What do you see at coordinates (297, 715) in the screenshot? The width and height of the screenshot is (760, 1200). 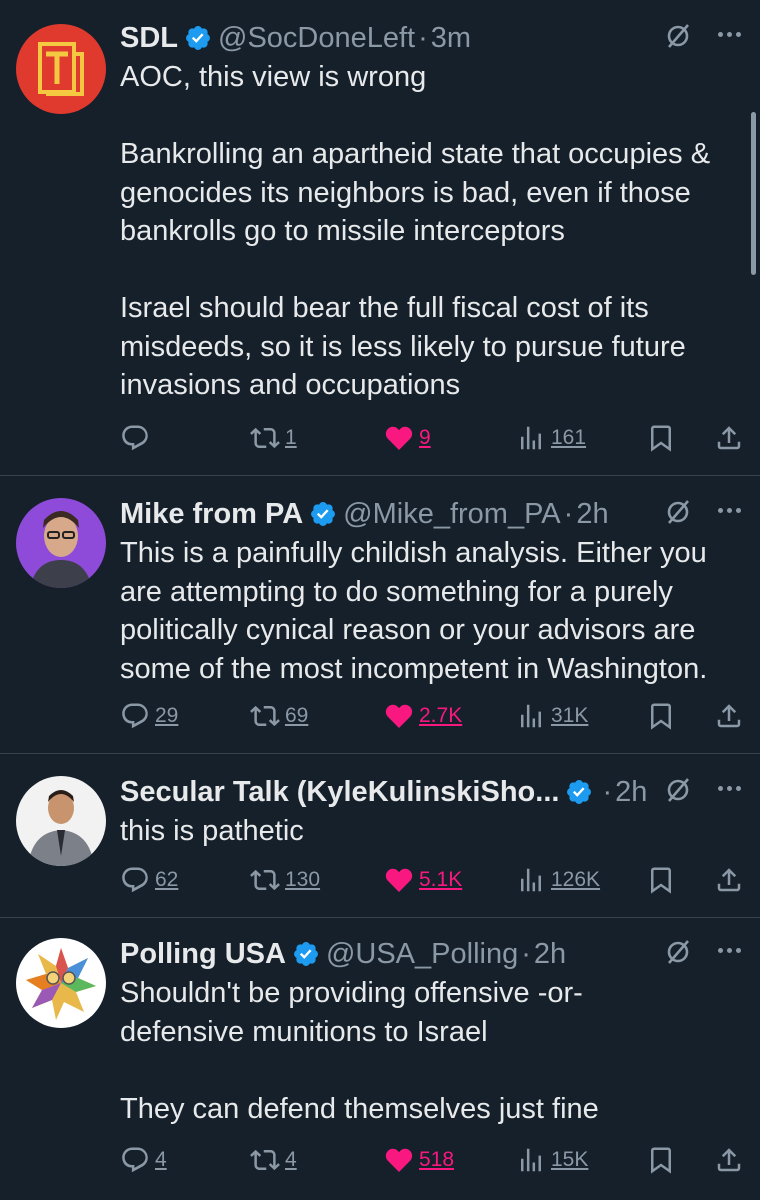 I see `retweet-count: 69` at bounding box center [297, 715].